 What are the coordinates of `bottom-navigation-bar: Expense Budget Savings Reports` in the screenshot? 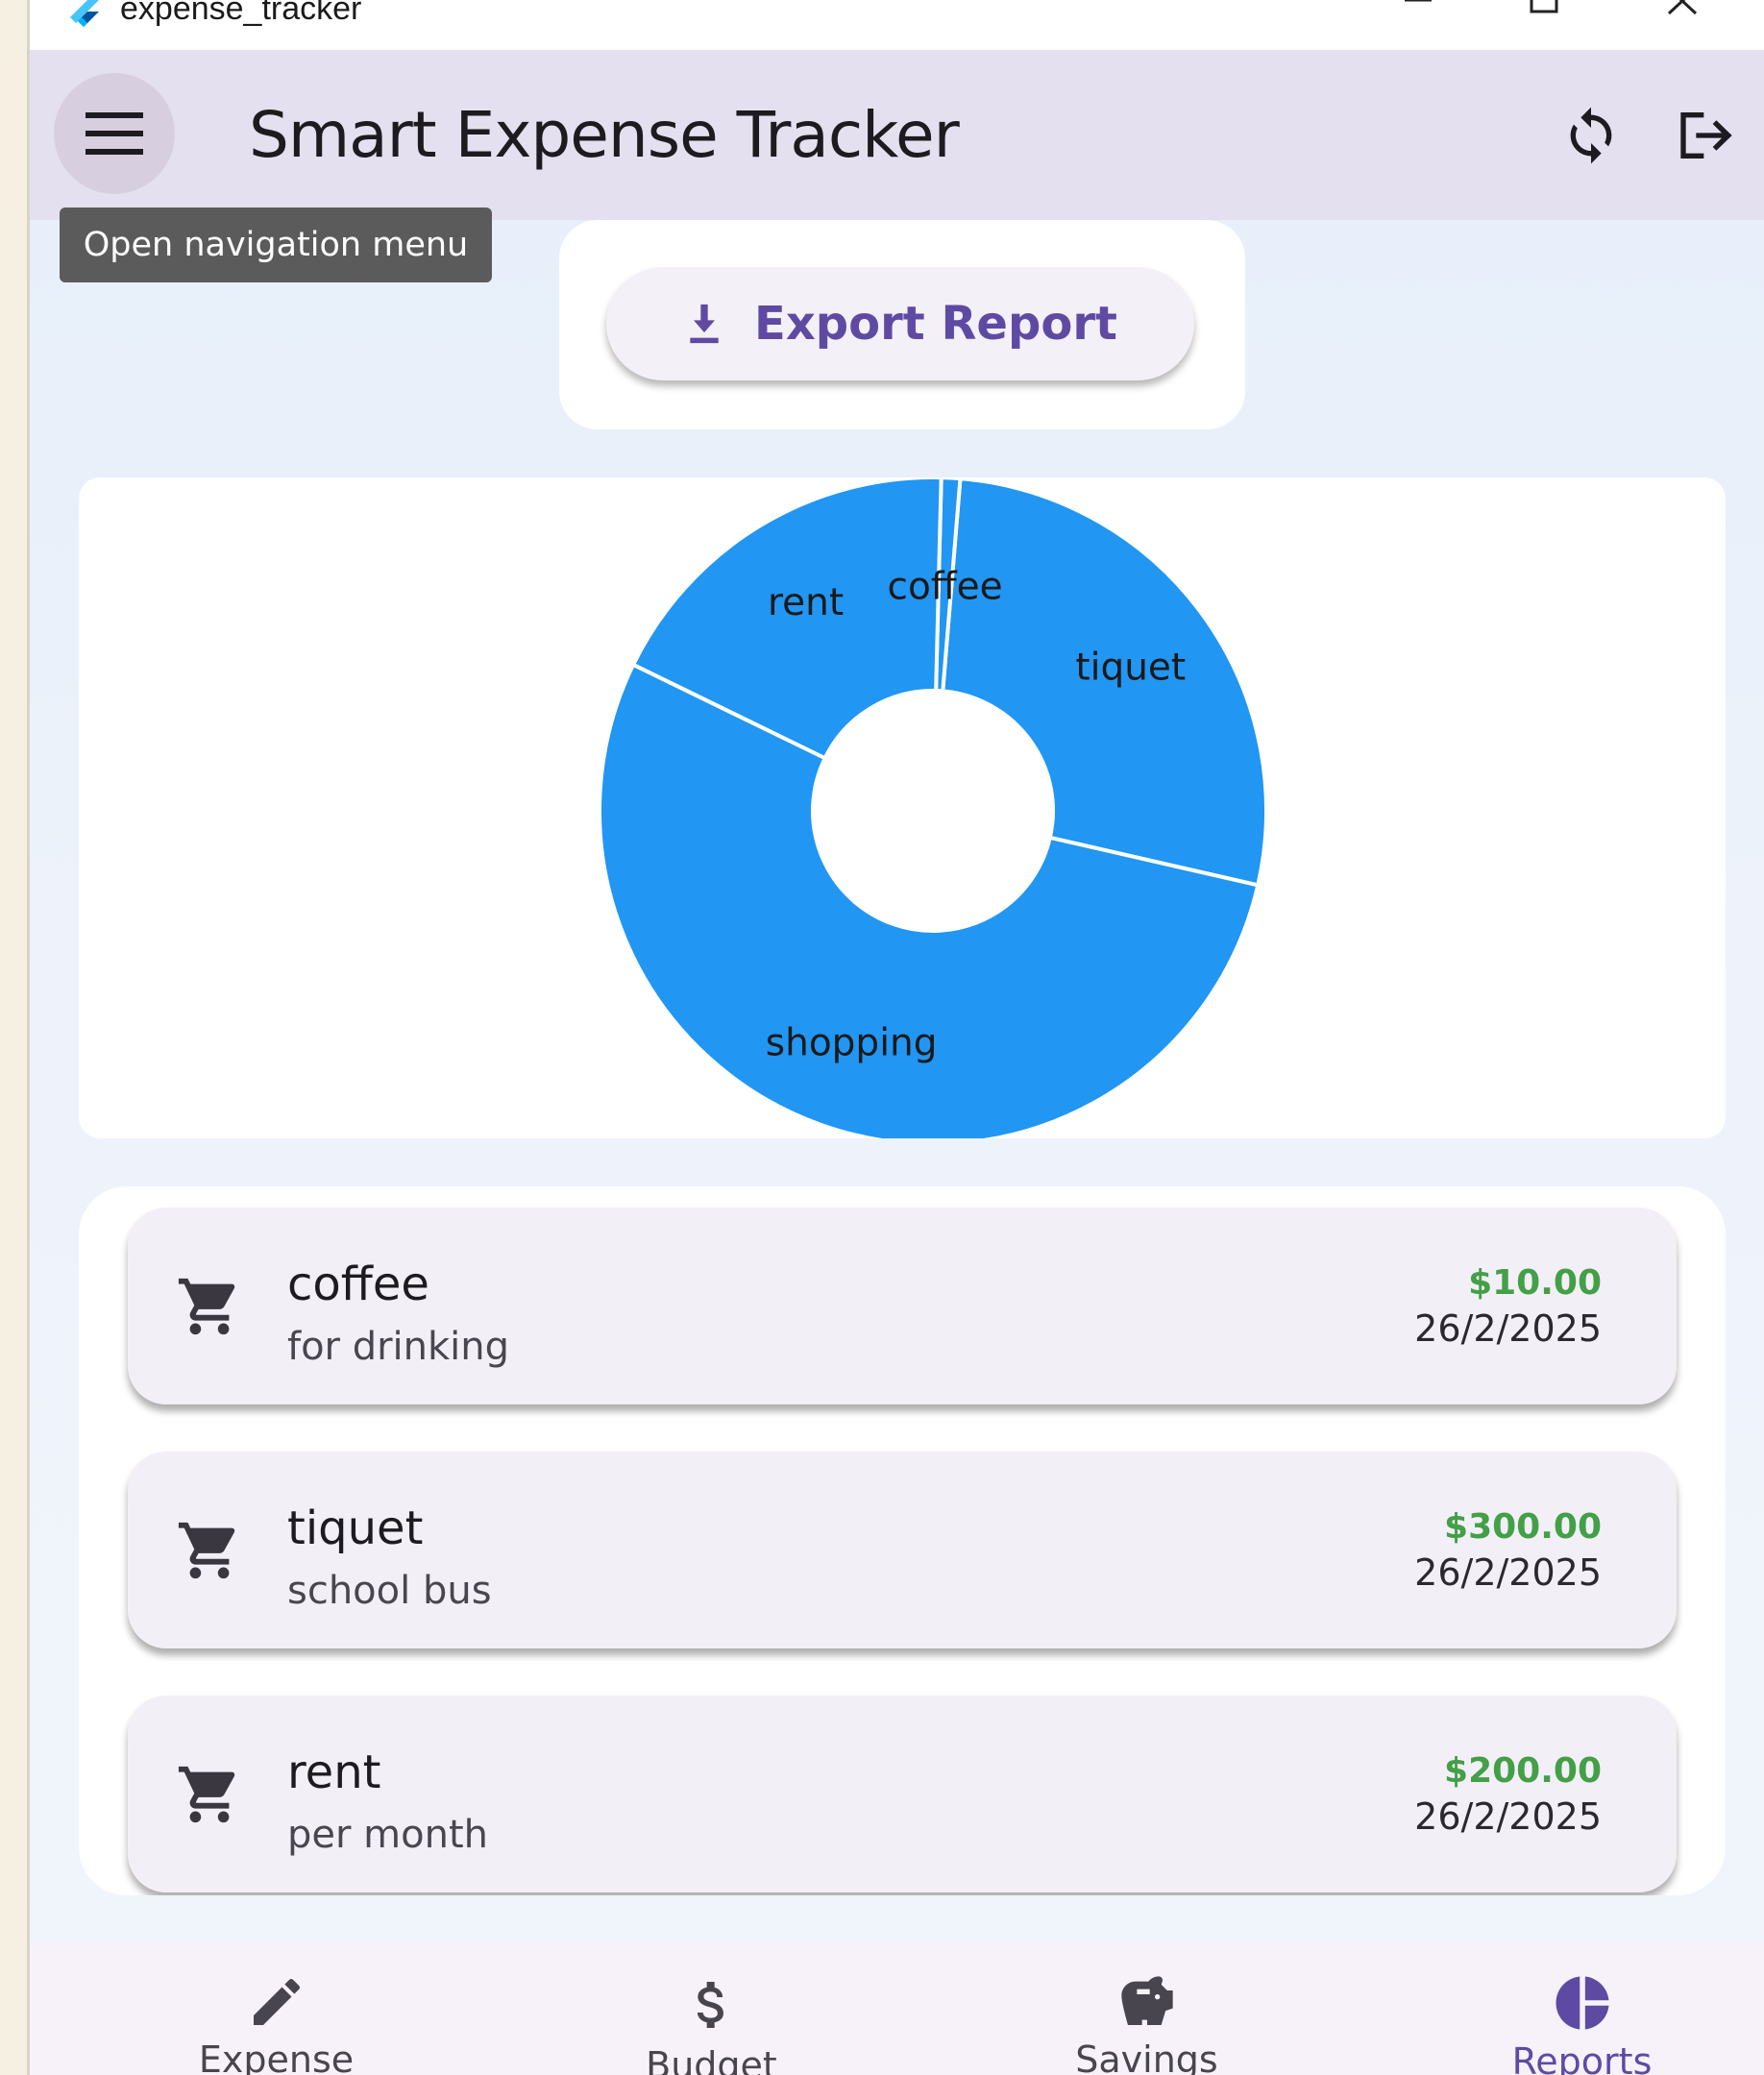 It's located at (897, 2008).